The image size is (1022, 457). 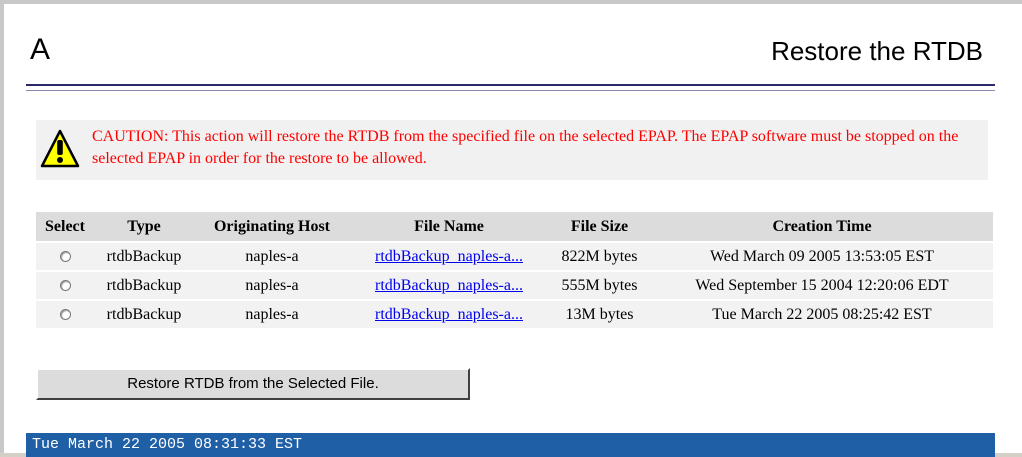 What do you see at coordinates (510, 85) in the screenshot?
I see `header-rule` at bounding box center [510, 85].